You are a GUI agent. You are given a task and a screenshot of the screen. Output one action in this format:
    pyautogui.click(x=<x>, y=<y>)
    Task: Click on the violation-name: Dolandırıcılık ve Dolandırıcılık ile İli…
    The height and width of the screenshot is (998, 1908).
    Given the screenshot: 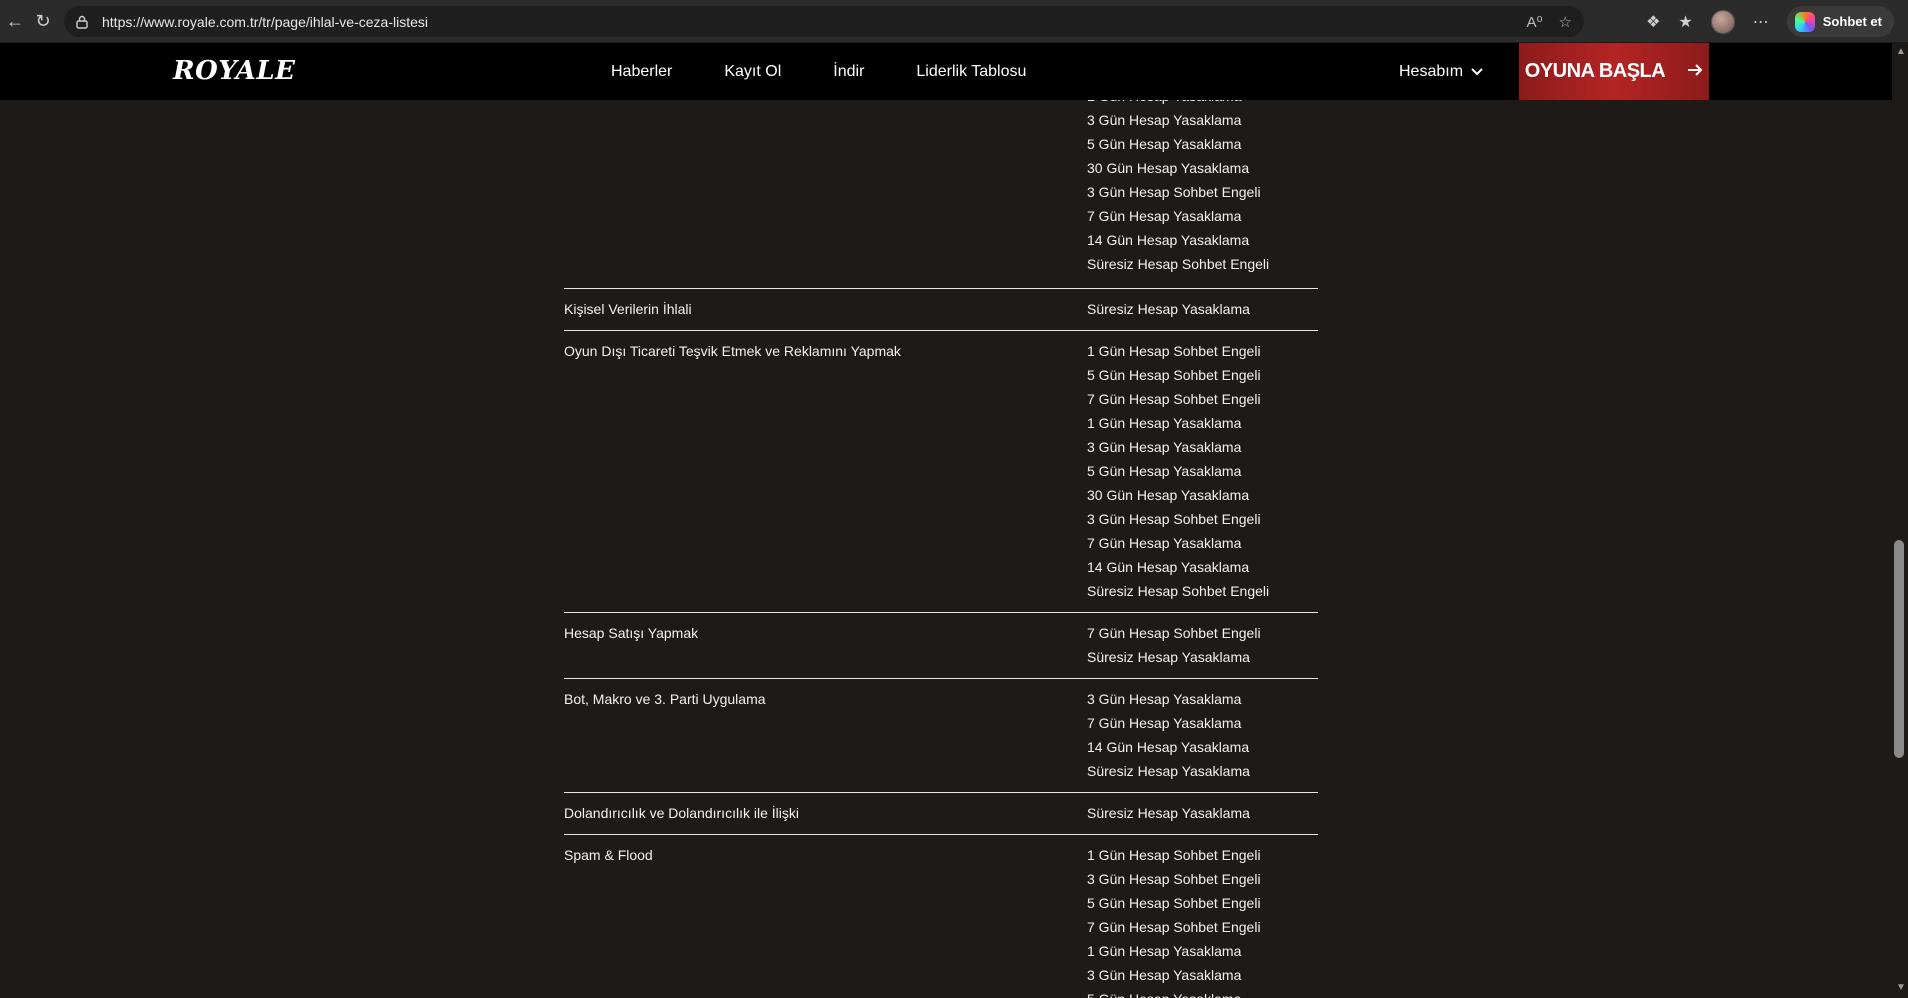 What is the action you would take?
    pyautogui.click(x=681, y=813)
    